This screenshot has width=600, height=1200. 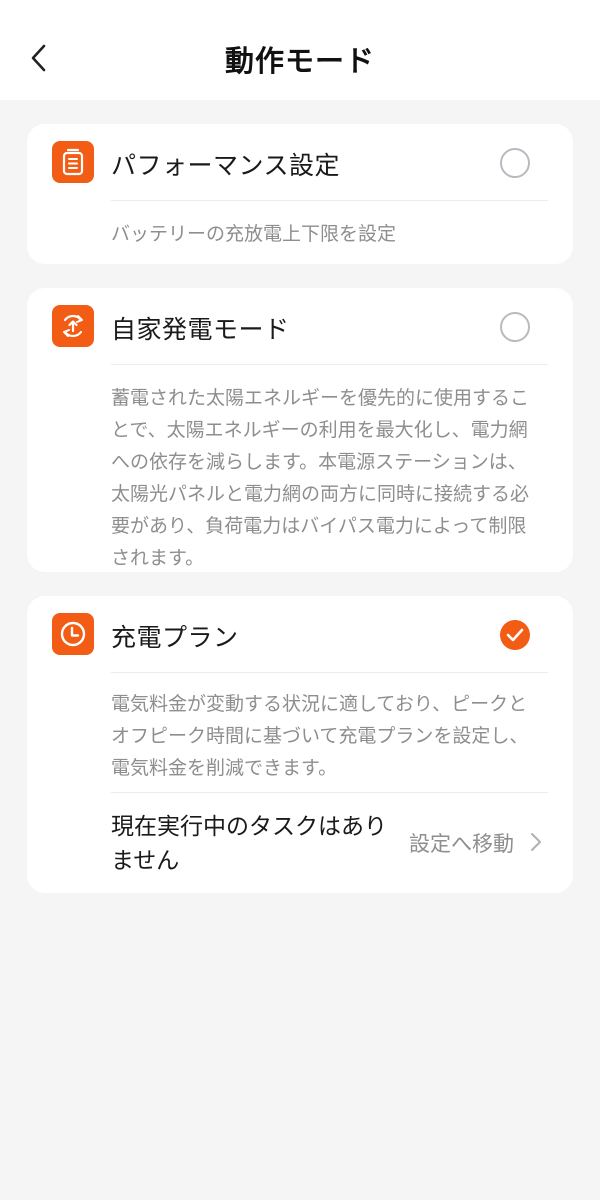 I want to click on battery-settings-icon, so click(x=73, y=162).